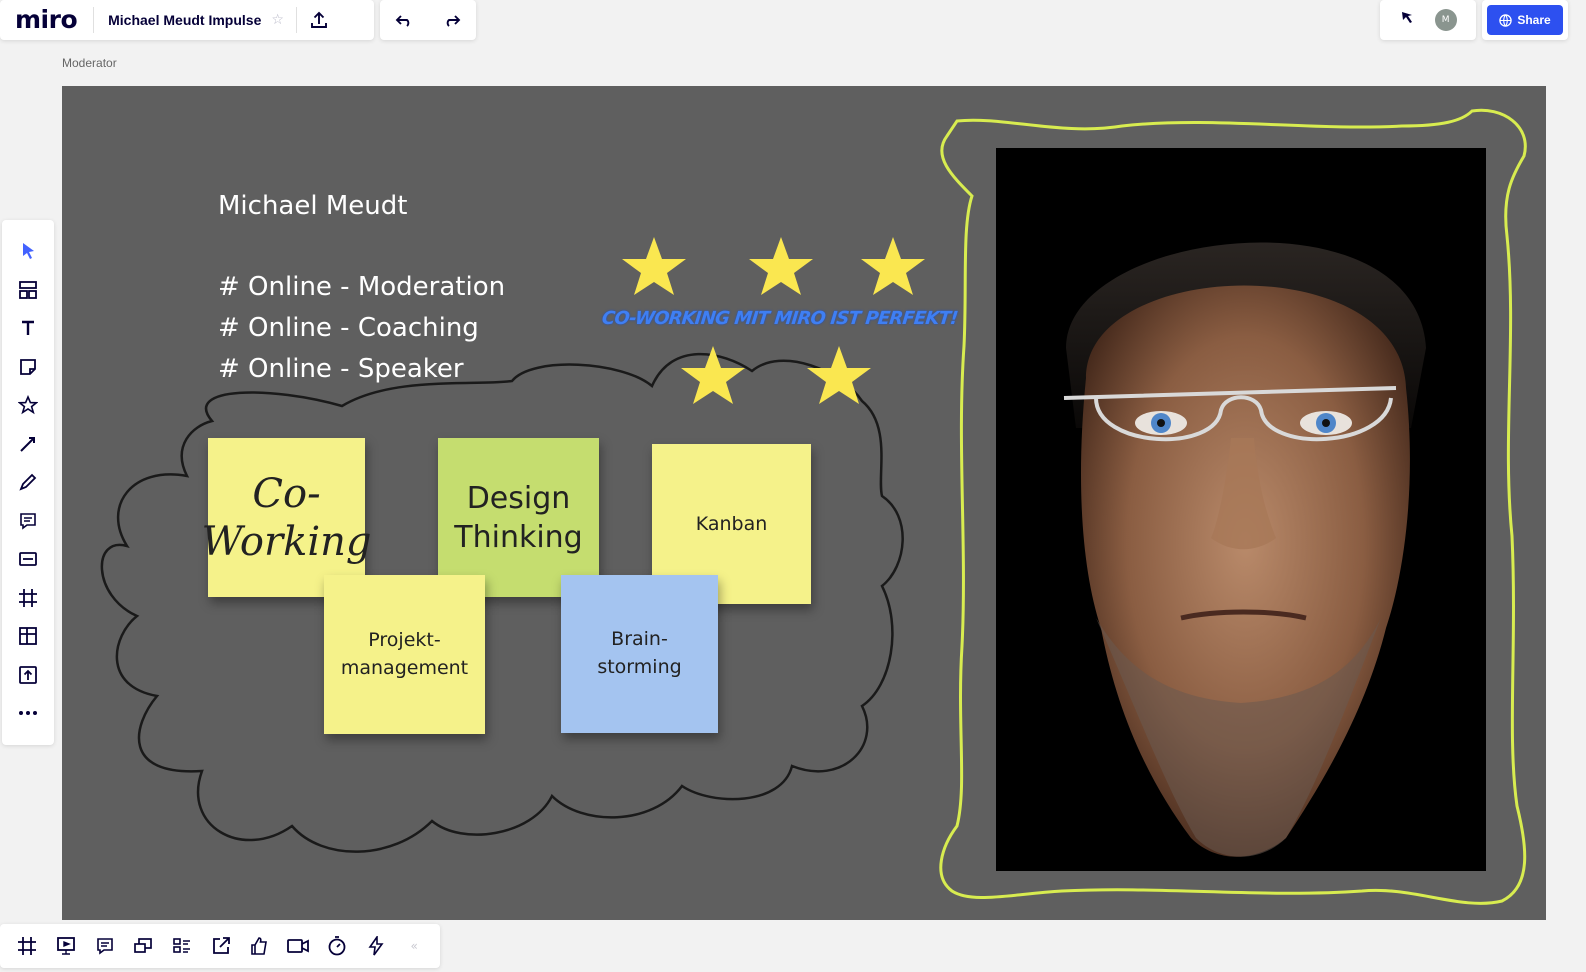  I want to click on card-tool-button, so click(28, 559).